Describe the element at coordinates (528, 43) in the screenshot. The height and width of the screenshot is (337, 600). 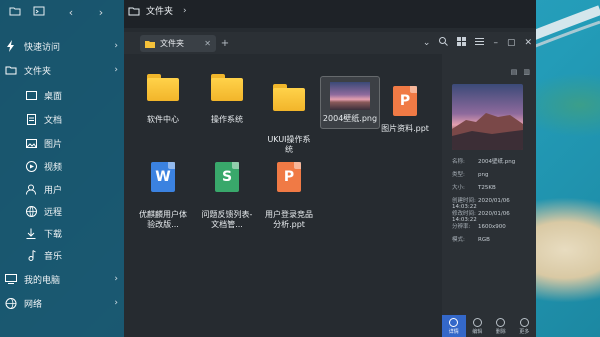
I see `close-icon: ✕` at that location.